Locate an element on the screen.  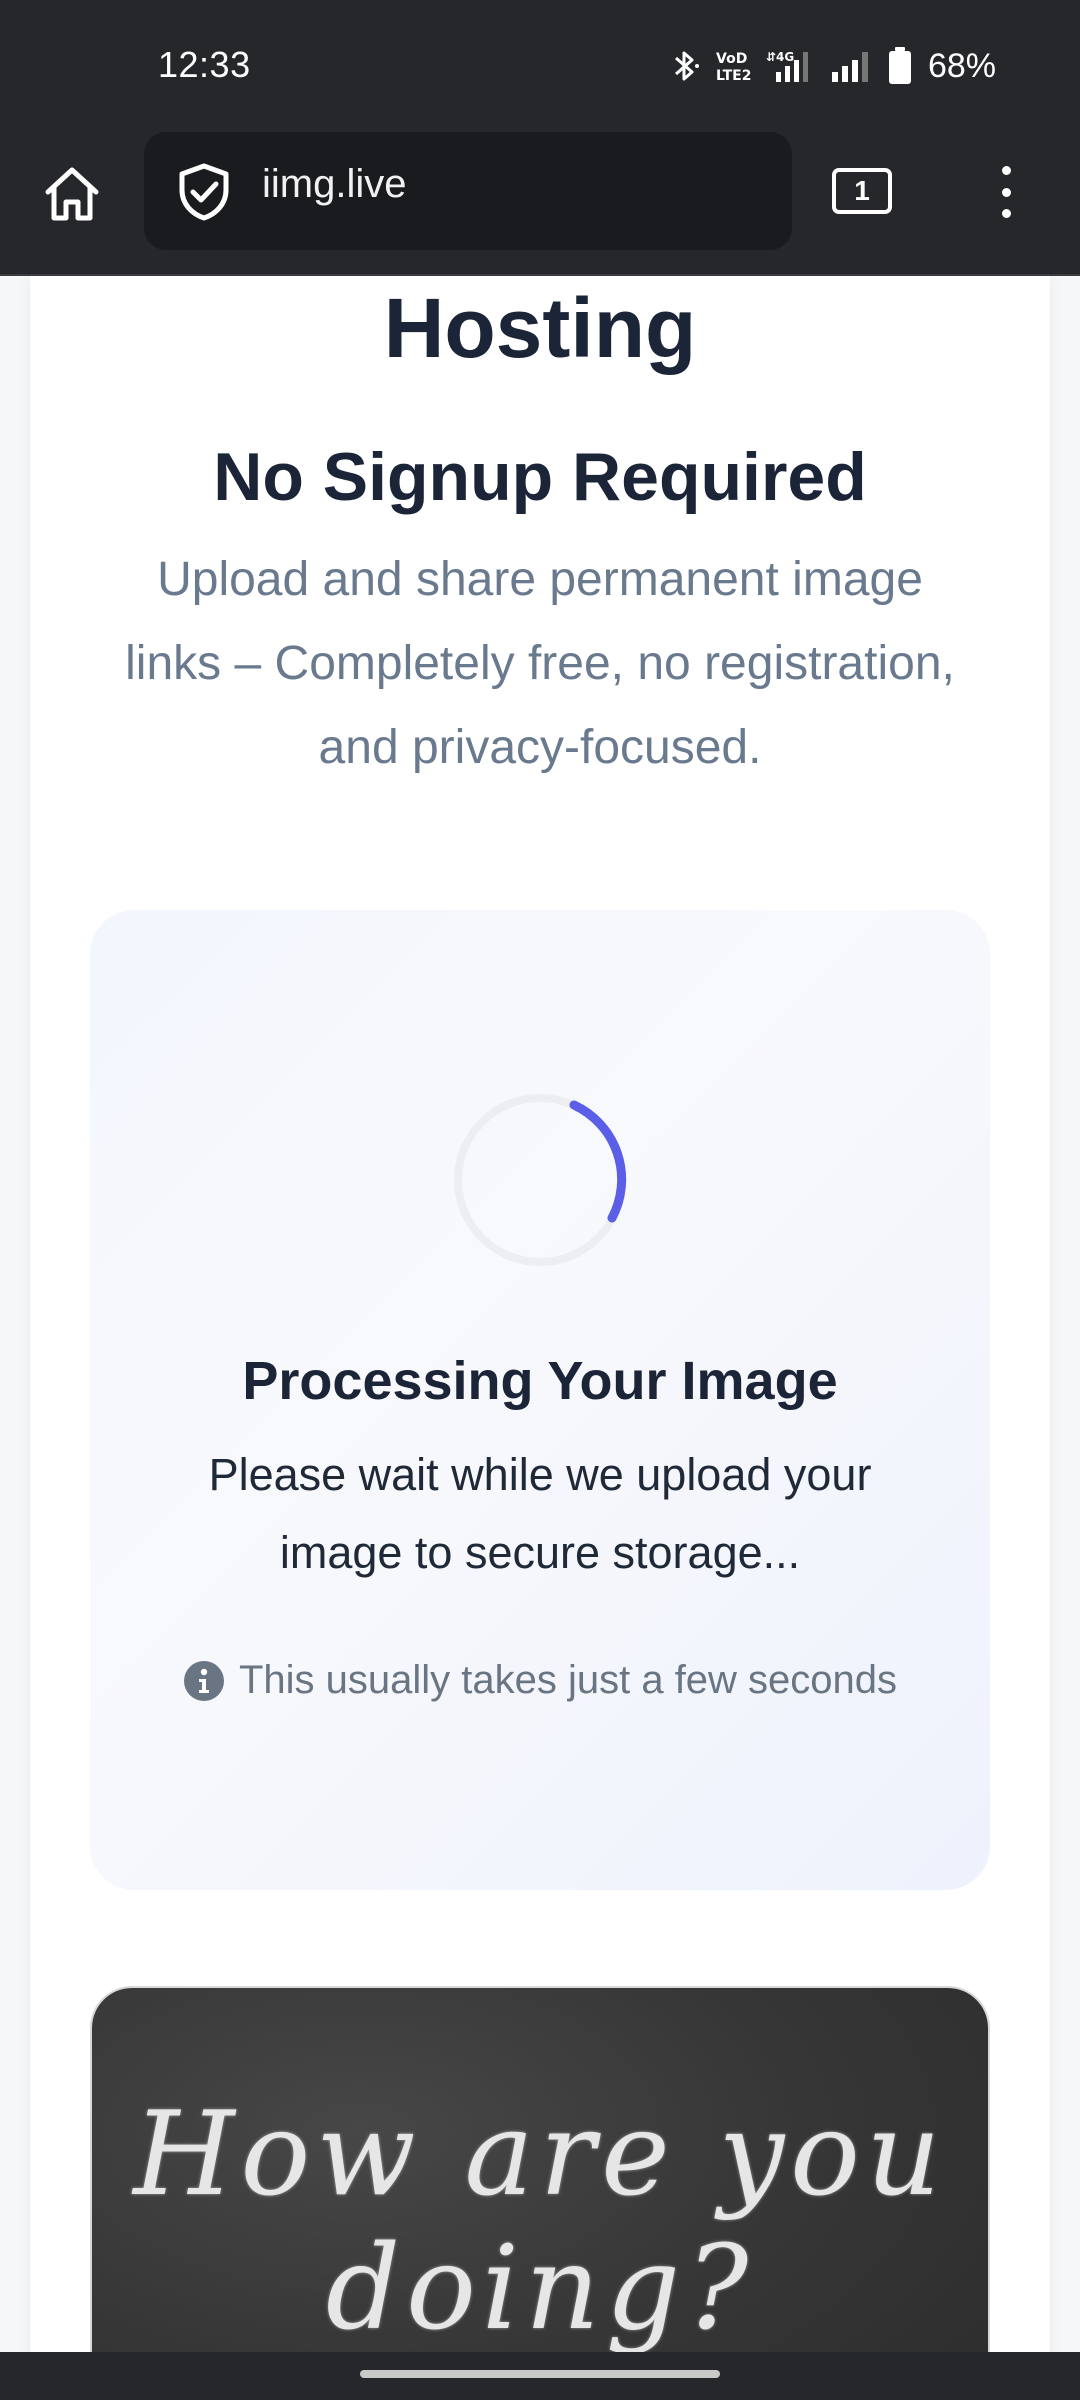
volte-icon: VoD LTE2 is located at coordinates (733, 66).